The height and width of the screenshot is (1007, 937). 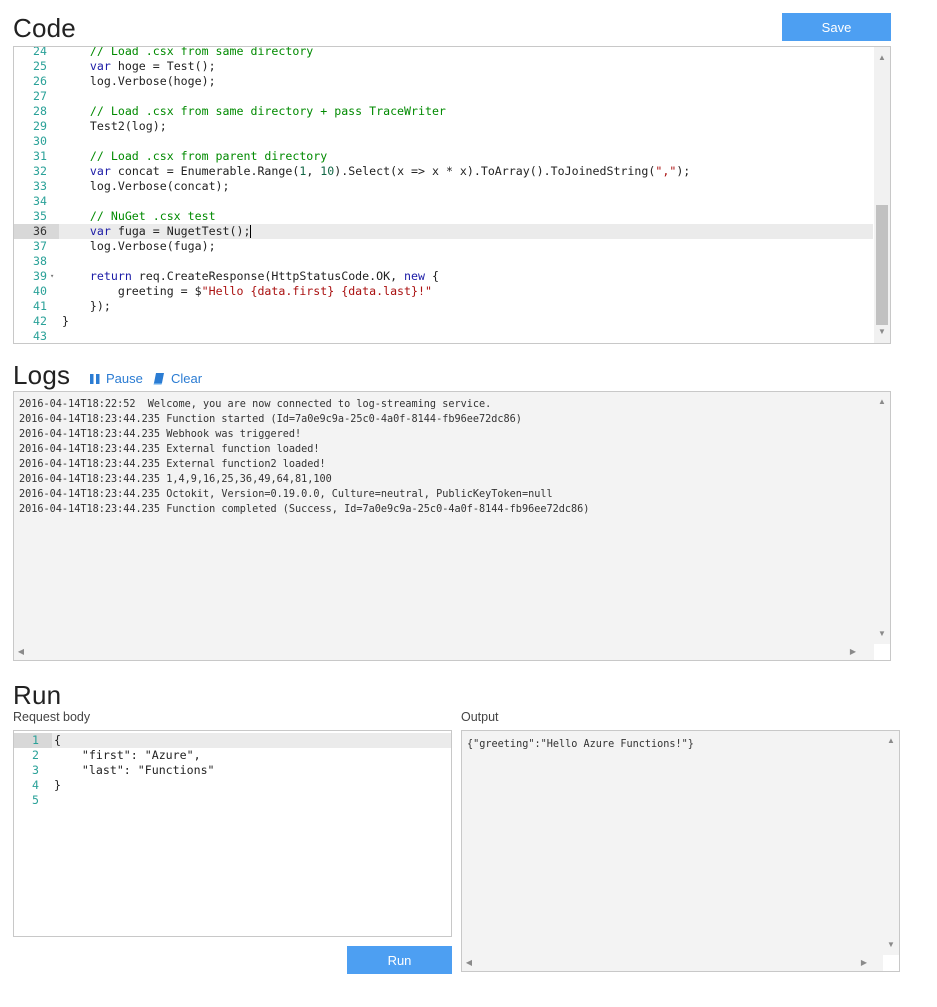 I want to click on code-line: 38, so click(x=443, y=261).